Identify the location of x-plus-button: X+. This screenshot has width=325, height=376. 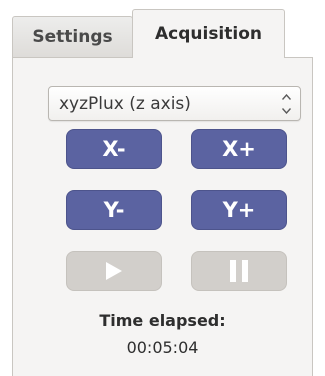
(239, 149).